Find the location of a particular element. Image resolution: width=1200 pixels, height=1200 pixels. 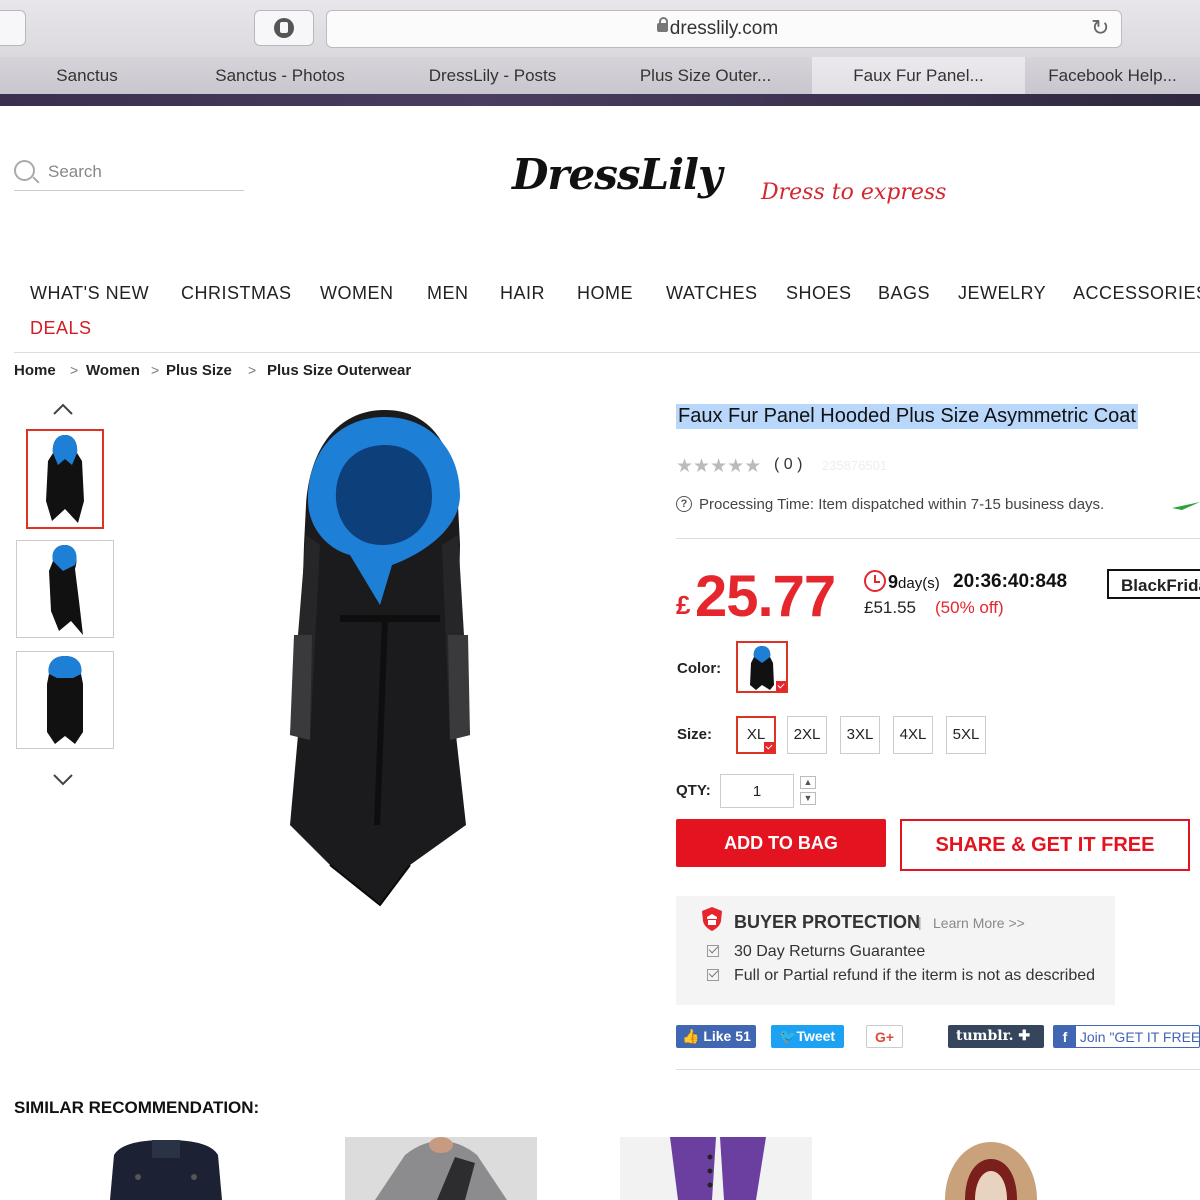

protection-item: 30 Day Returns Guarantee is located at coordinates (830, 951).